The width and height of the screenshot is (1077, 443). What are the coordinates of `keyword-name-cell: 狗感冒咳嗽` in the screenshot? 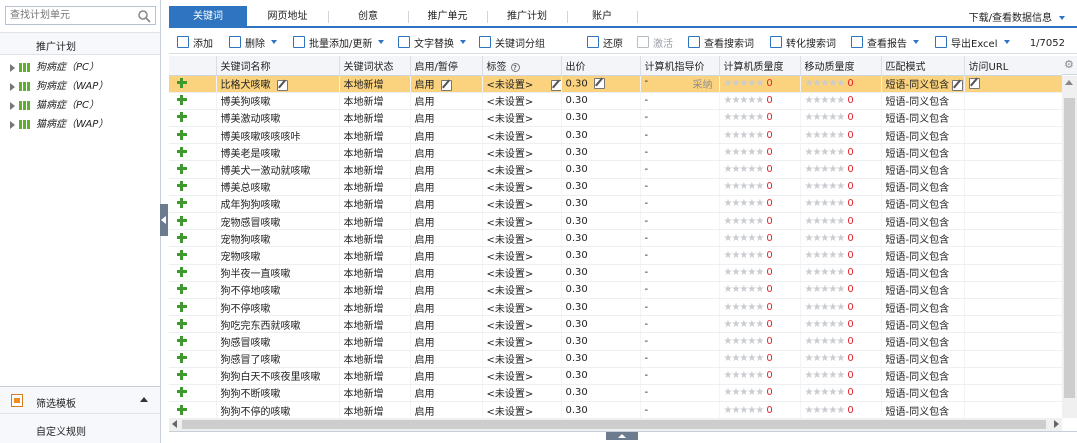 It's located at (278, 341).